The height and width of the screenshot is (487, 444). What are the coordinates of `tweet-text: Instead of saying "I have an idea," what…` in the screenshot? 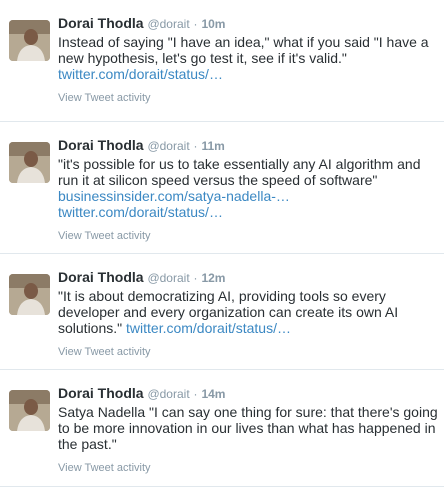 It's located at (248, 58).